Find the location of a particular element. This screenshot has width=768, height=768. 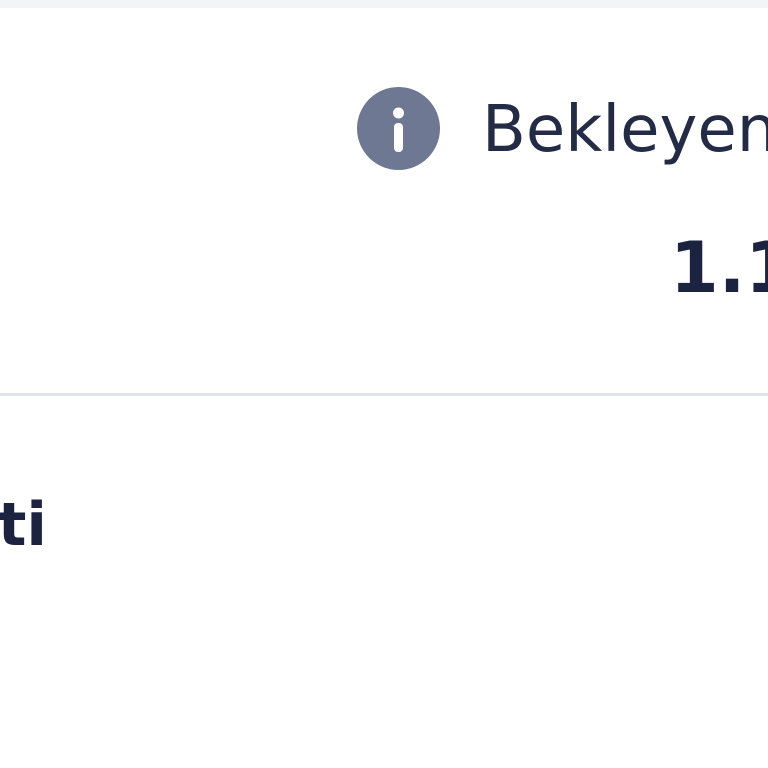

pending-value: 1.1 is located at coordinates (719, 268).